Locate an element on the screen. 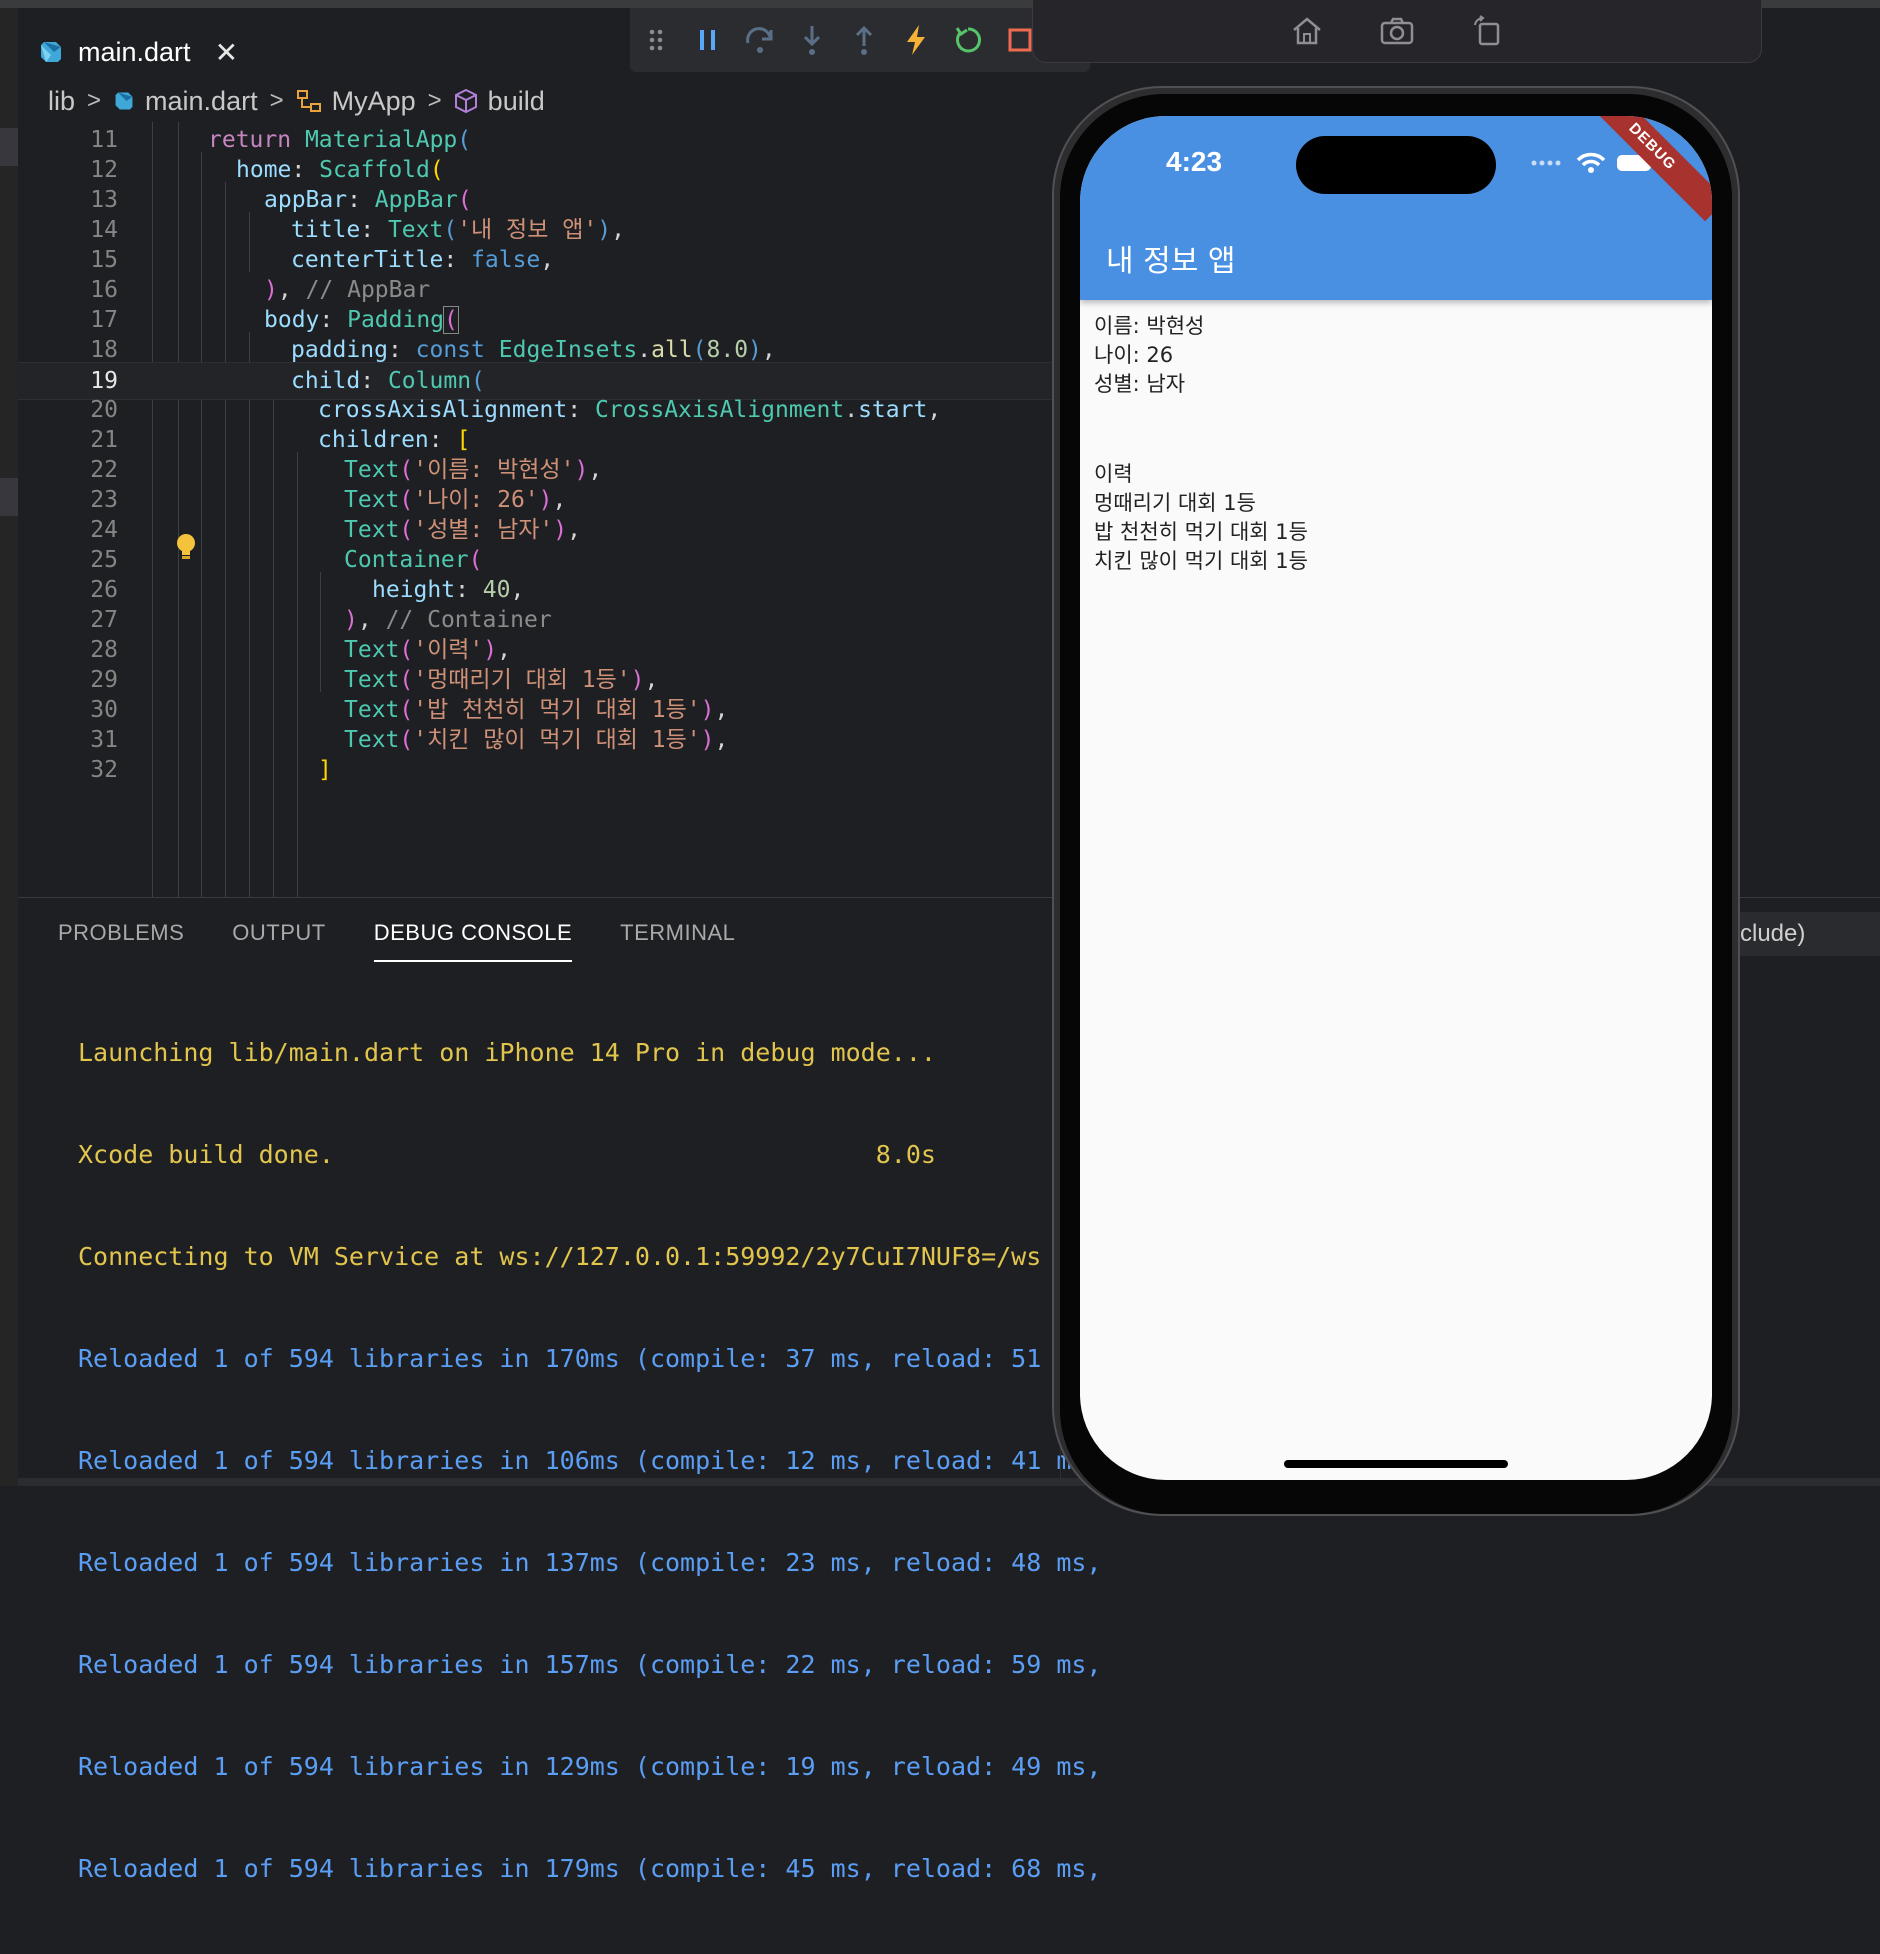 This screenshot has width=1880, height=1954. close-icon: ✕ is located at coordinates (226, 52).